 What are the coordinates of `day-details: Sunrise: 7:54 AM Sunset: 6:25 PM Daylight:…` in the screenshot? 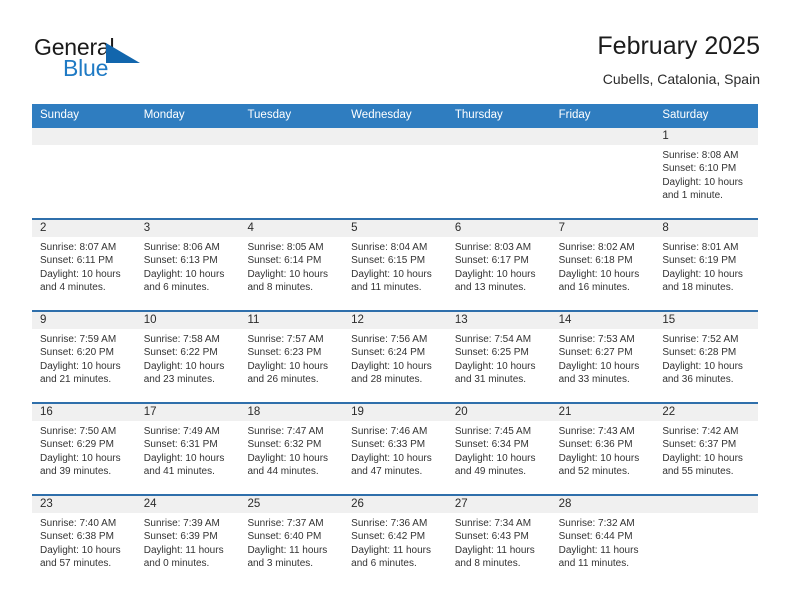 It's located at (499, 358).